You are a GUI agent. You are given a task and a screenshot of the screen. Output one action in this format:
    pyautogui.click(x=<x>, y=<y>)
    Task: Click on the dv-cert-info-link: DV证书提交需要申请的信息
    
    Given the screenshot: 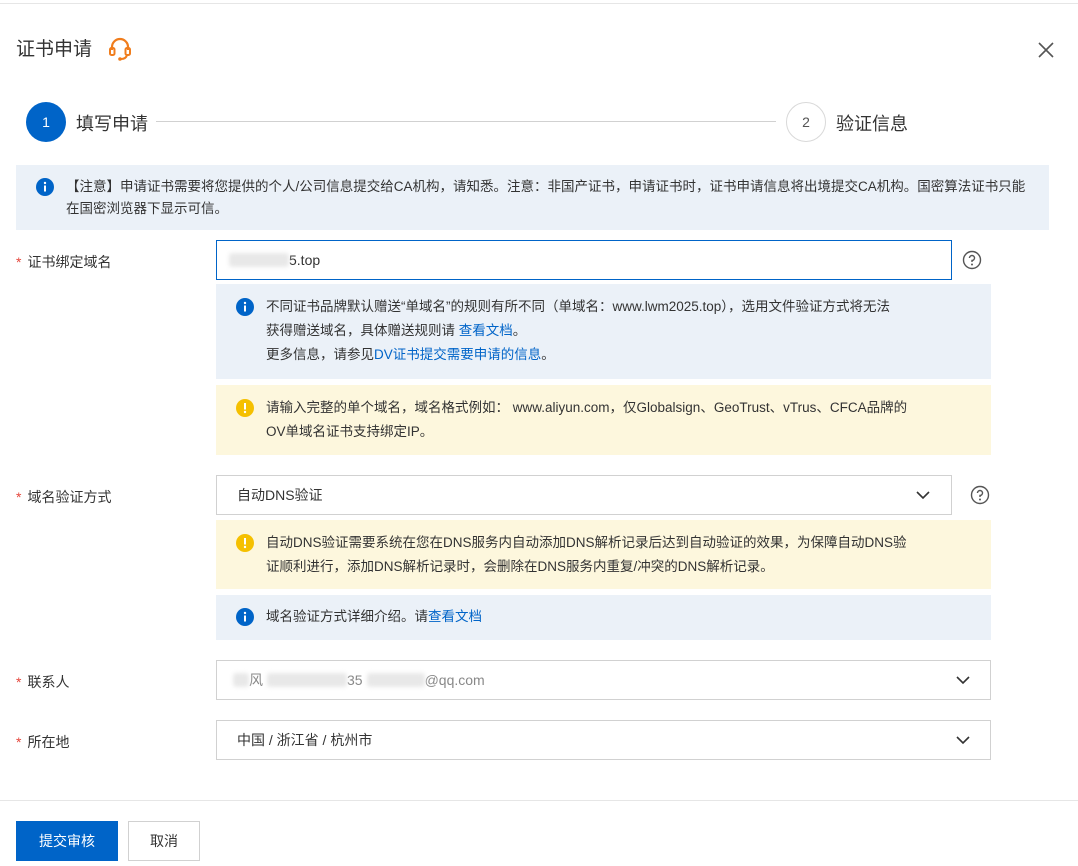 What is the action you would take?
    pyautogui.click(x=457, y=354)
    